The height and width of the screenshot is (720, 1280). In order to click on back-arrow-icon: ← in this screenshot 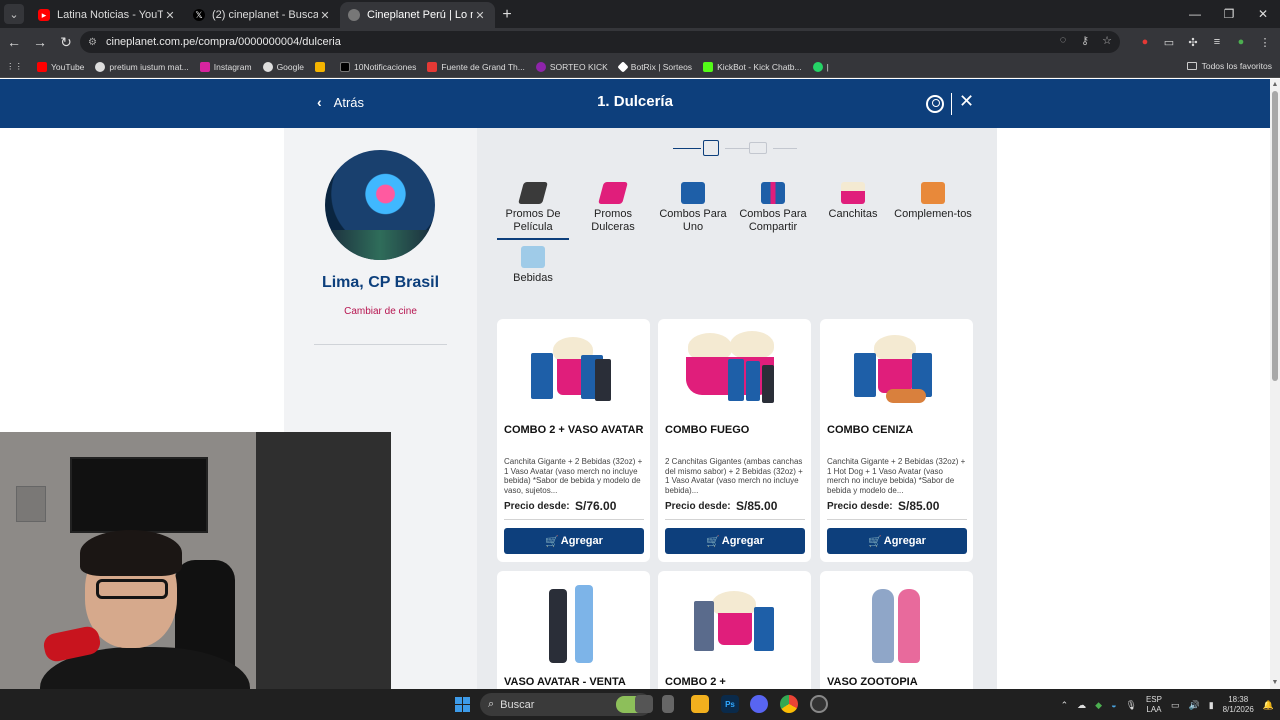, I will do `click(14, 42)`.